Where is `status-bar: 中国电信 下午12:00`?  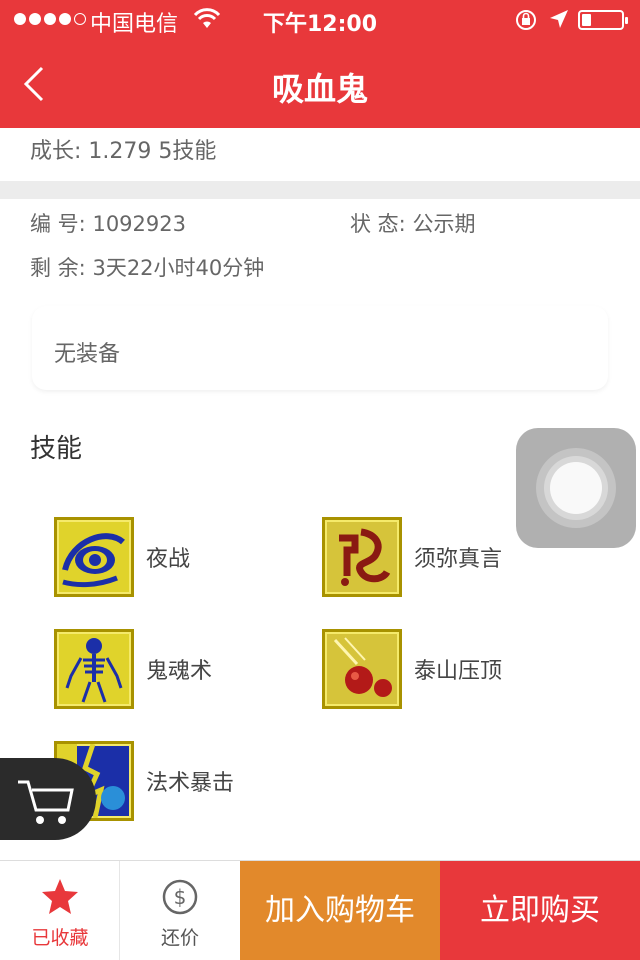 status-bar: 中国电信 下午12:00 is located at coordinates (320, 20).